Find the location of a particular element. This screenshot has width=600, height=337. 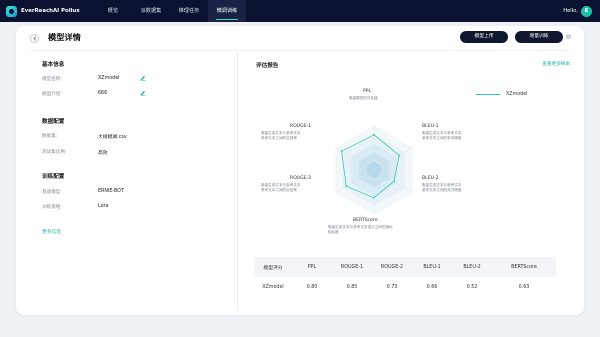

nav-item-datasets: 派数据集 is located at coordinates (151, 11).